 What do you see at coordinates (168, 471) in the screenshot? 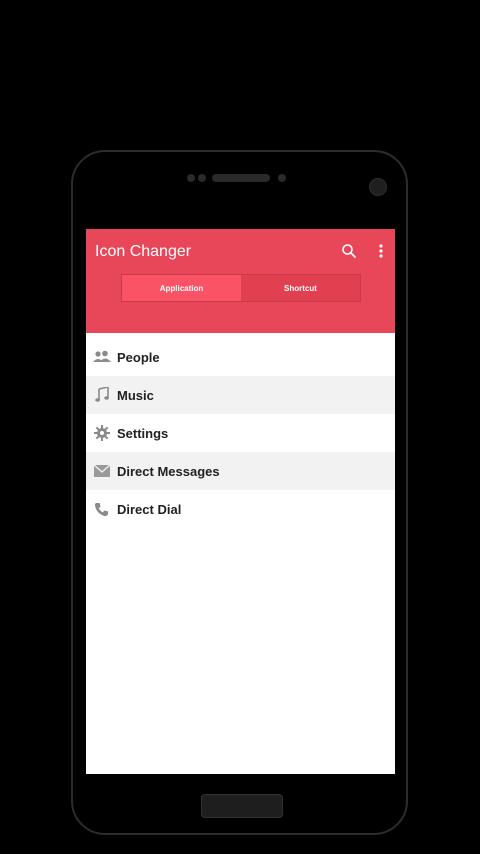
I see `list-item-label: Direct Messages` at bounding box center [168, 471].